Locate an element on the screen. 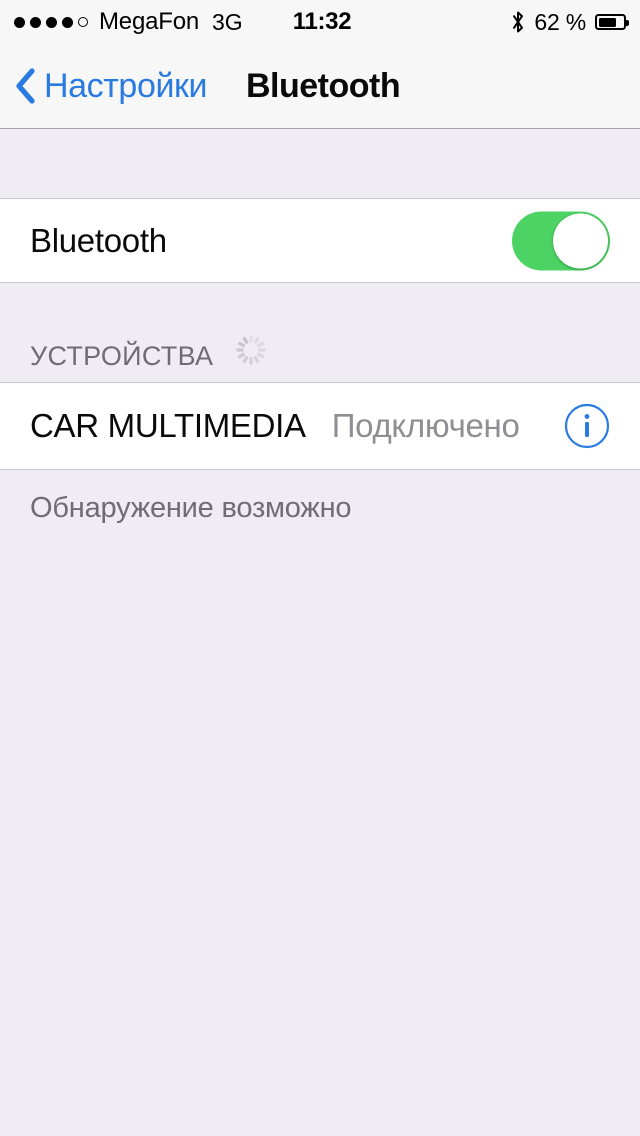  navigation-bar: Настройки Bluetooth is located at coordinates (320, 86).